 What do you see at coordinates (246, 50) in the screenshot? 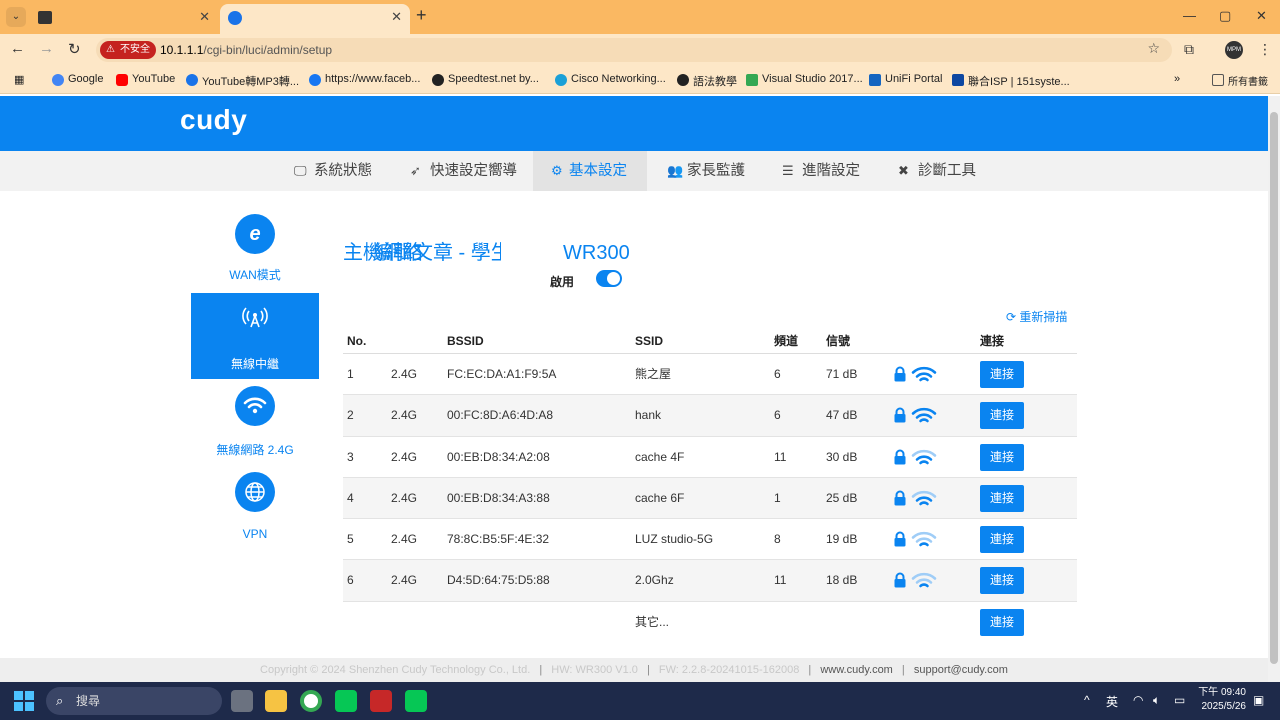
I see `url-text: 10.1.1.1/cgi-bin/luci/admin/setup` at bounding box center [246, 50].